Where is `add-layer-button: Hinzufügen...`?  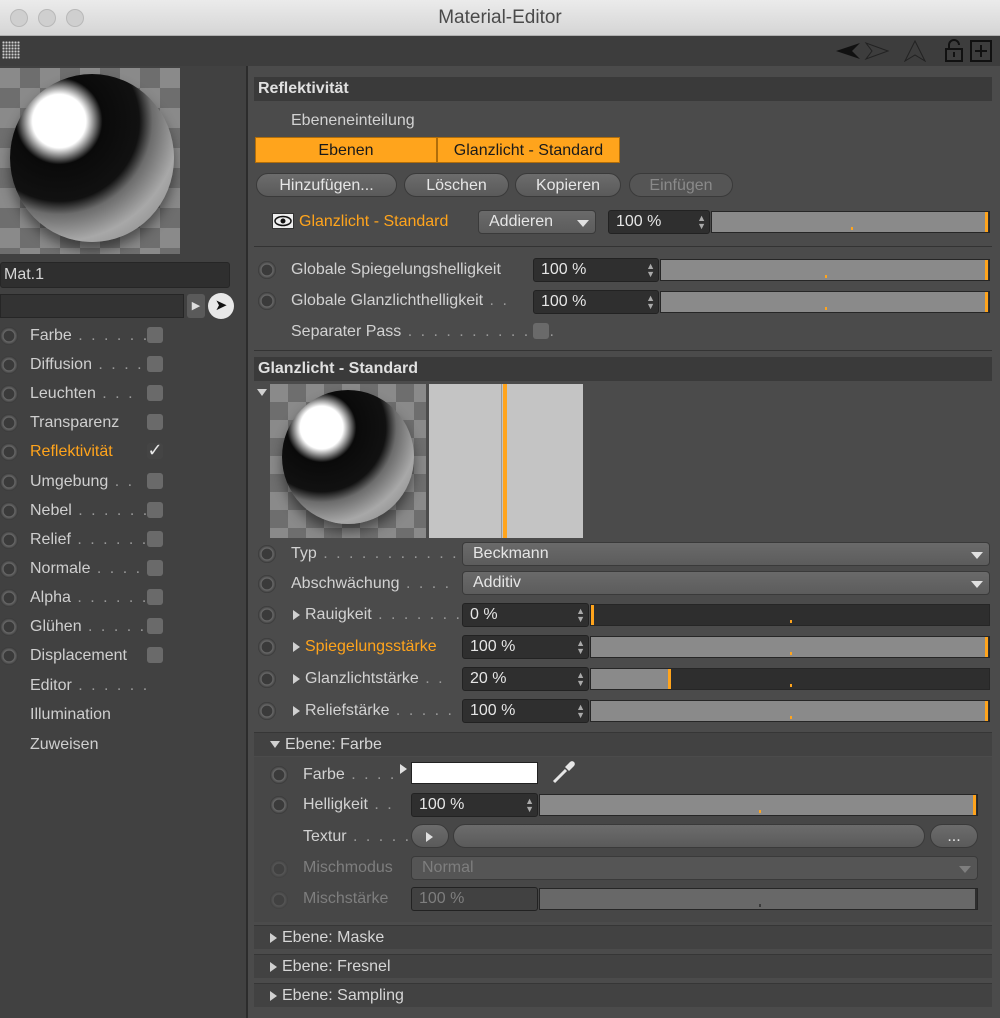 add-layer-button: Hinzufügen... is located at coordinates (326, 185).